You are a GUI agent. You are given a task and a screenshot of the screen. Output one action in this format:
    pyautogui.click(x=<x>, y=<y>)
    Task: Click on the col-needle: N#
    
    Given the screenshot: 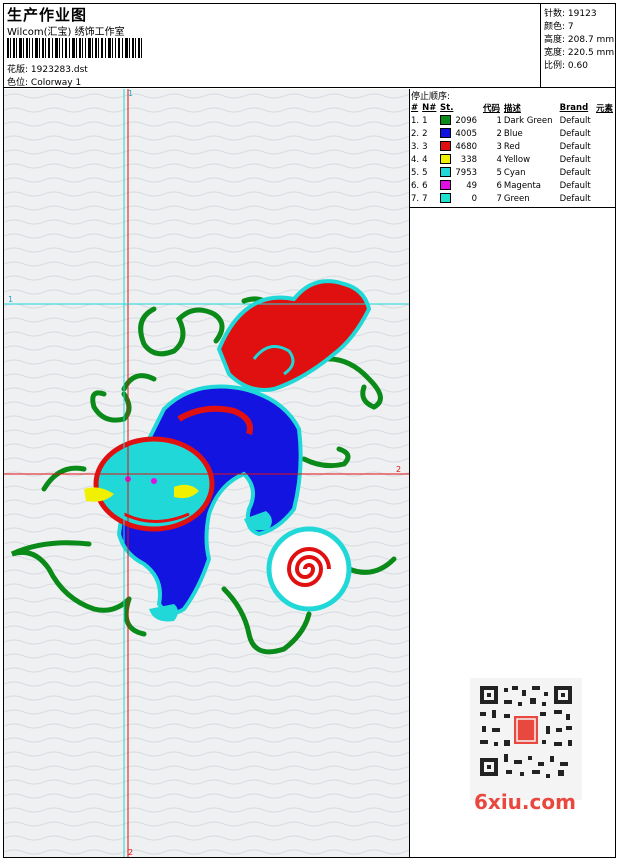 What is the action you would take?
    pyautogui.click(x=429, y=107)
    